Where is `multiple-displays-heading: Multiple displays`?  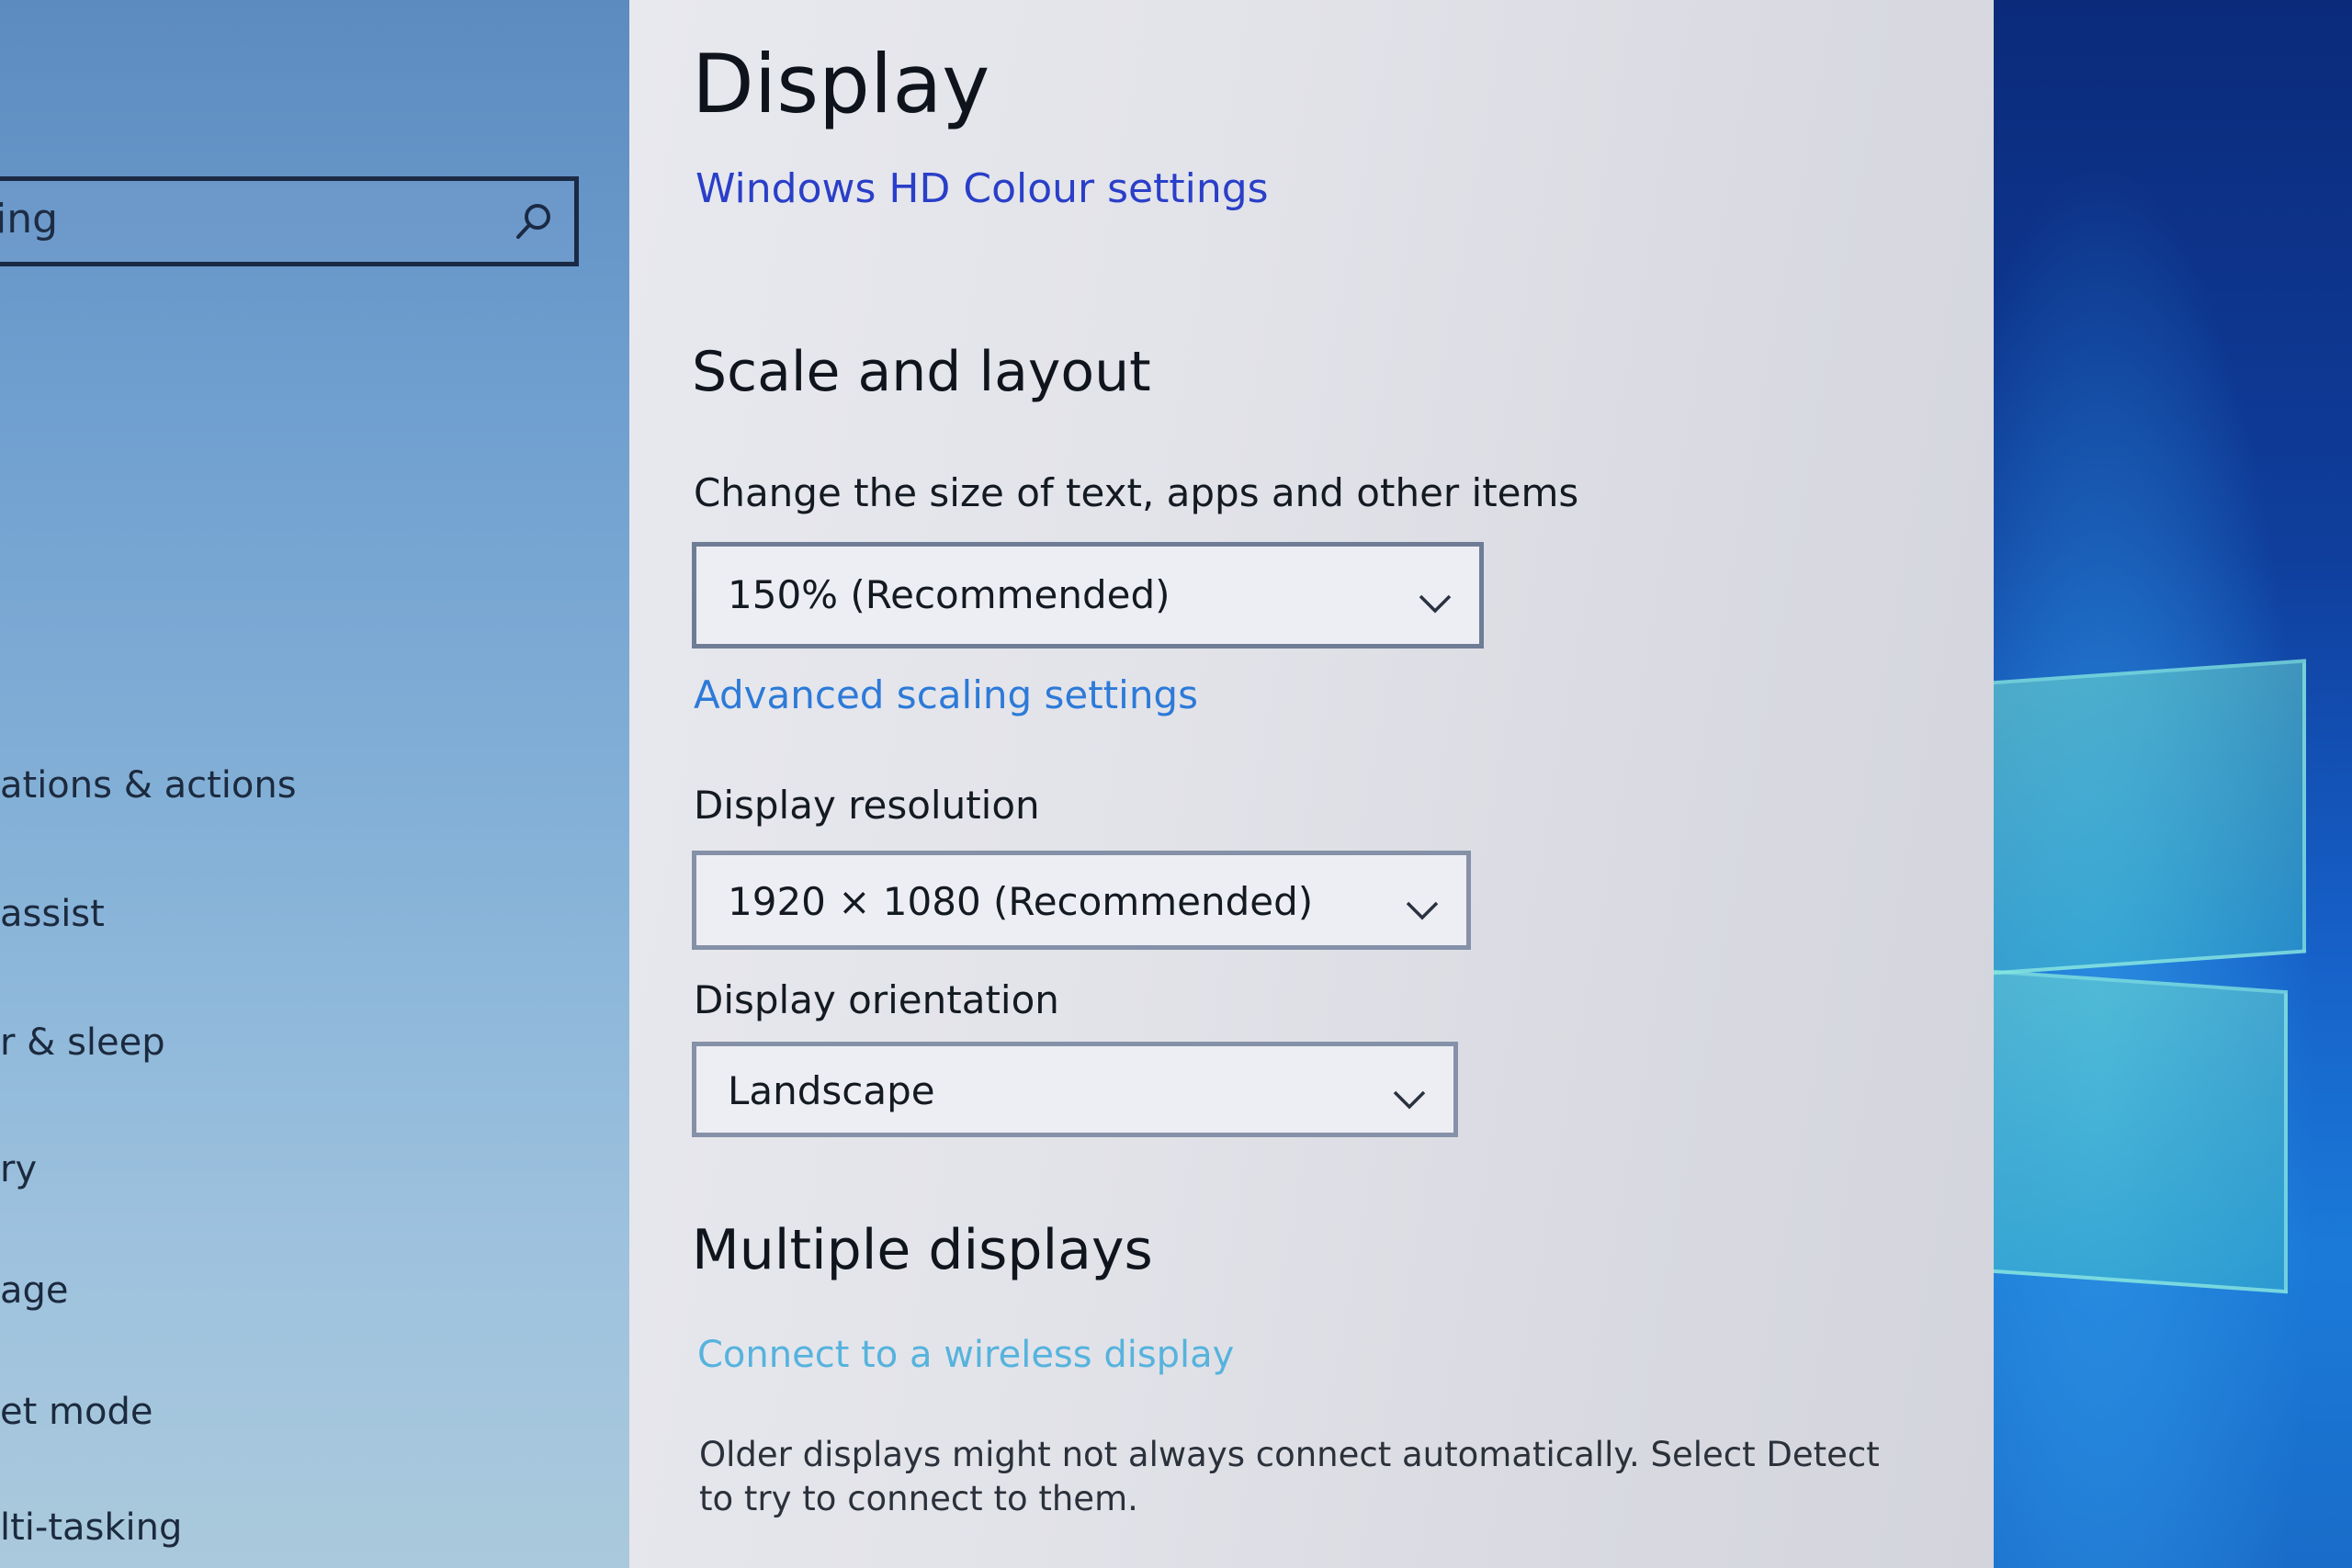
multiple-displays-heading: Multiple displays is located at coordinates (922, 1250).